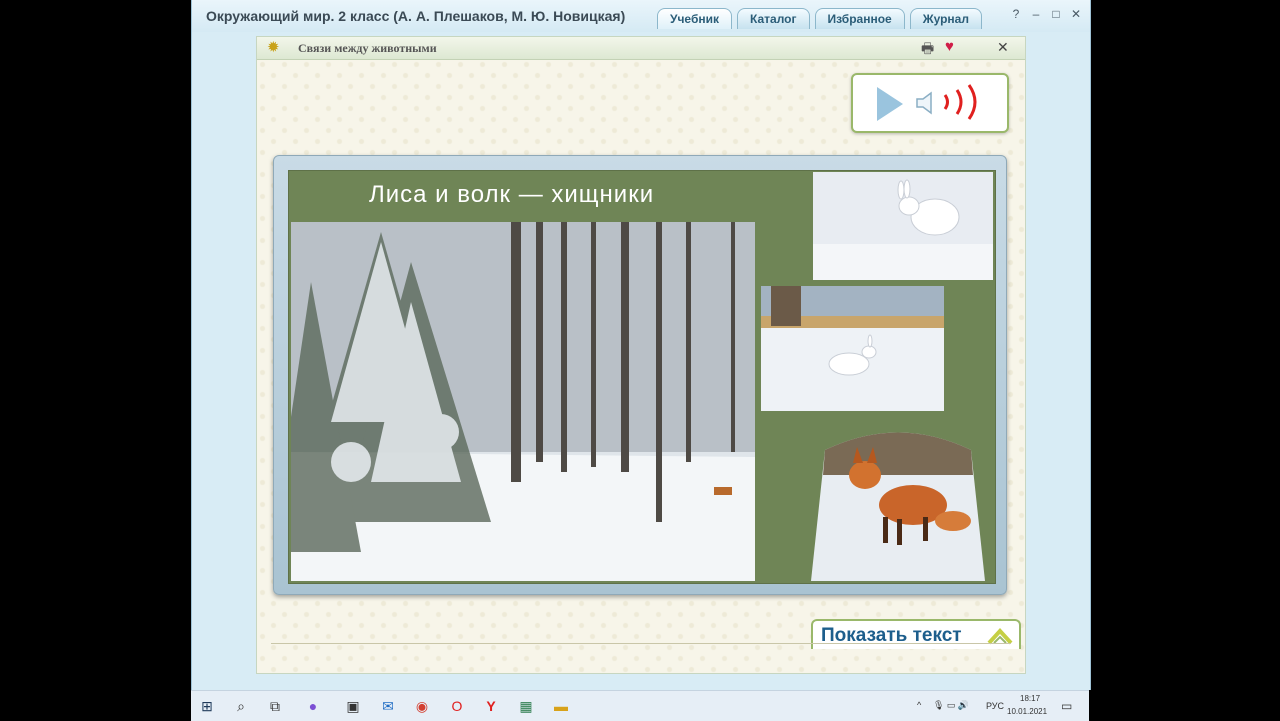 The height and width of the screenshot is (721, 1280). I want to click on maximize-button: □, so click(1056, 14).